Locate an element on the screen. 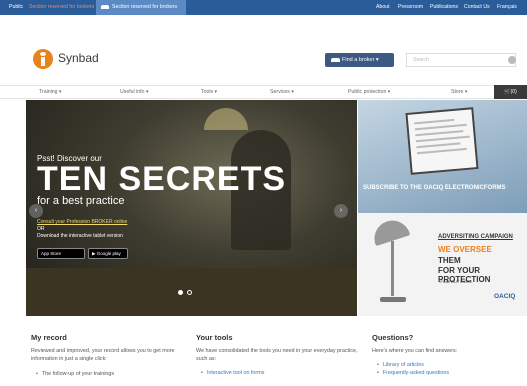 This screenshot has height=386, width=527. carousel-next-icon: › is located at coordinates (341, 211).